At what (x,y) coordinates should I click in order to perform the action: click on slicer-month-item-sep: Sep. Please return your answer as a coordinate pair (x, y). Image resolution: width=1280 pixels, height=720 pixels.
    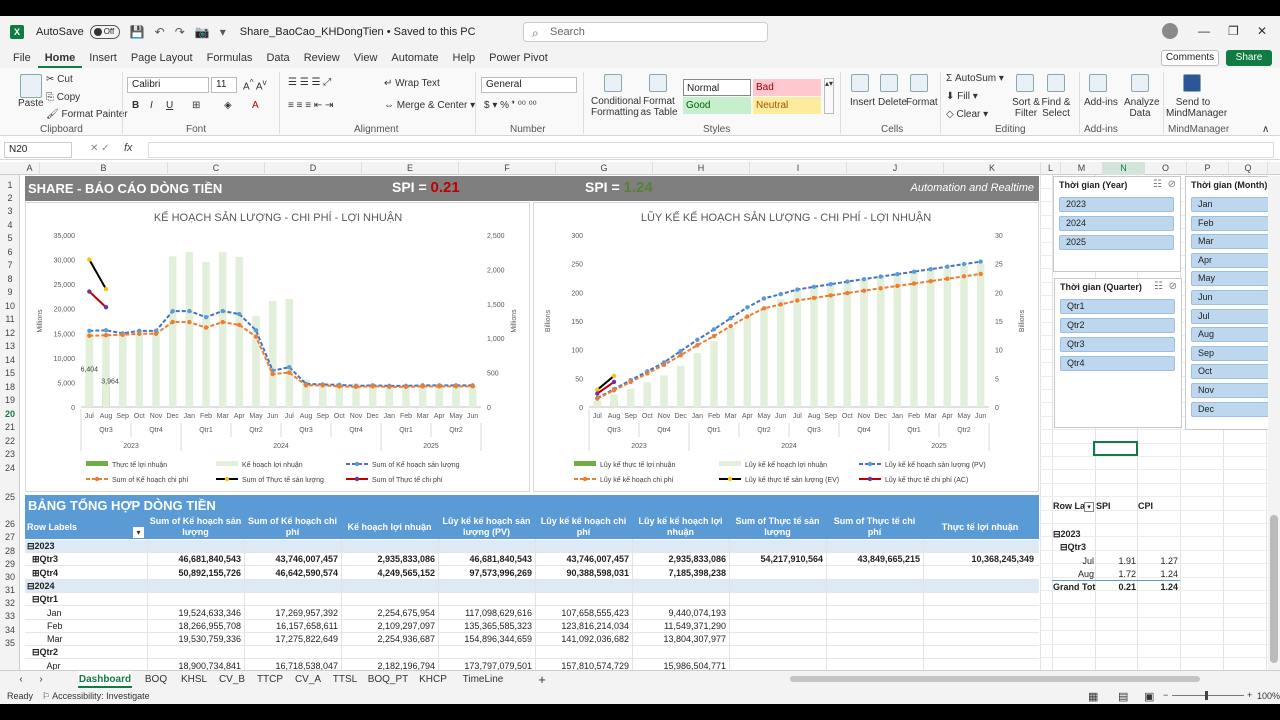
    Looking at the image, I should click on (1235, 353).